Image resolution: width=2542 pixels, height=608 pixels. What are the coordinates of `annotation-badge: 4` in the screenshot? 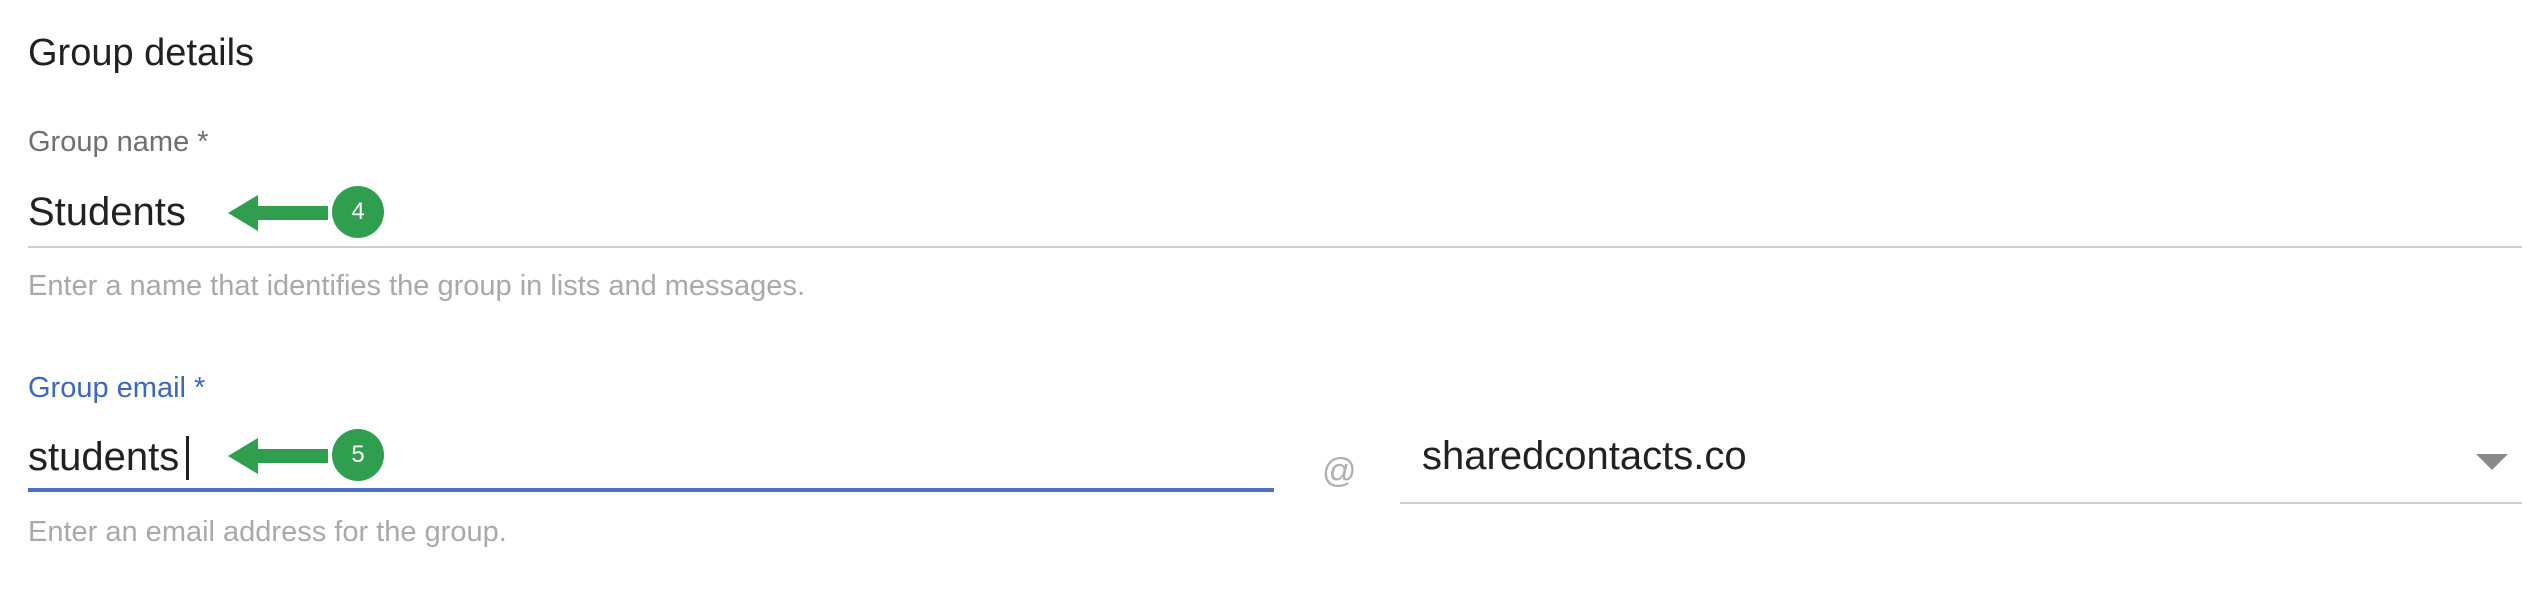 It's located at (358, 212).